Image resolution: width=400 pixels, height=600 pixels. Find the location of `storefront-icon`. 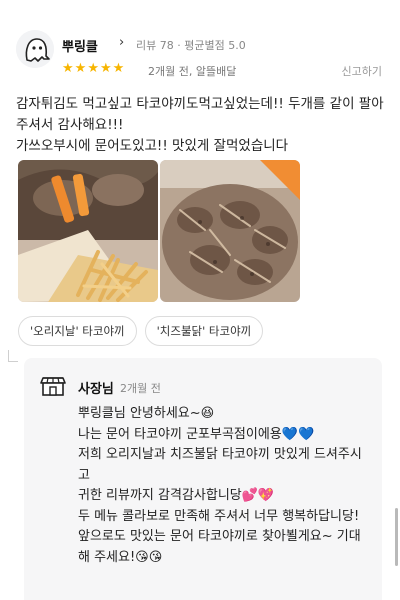

storefront-icon is located at coordinates (53, 385).